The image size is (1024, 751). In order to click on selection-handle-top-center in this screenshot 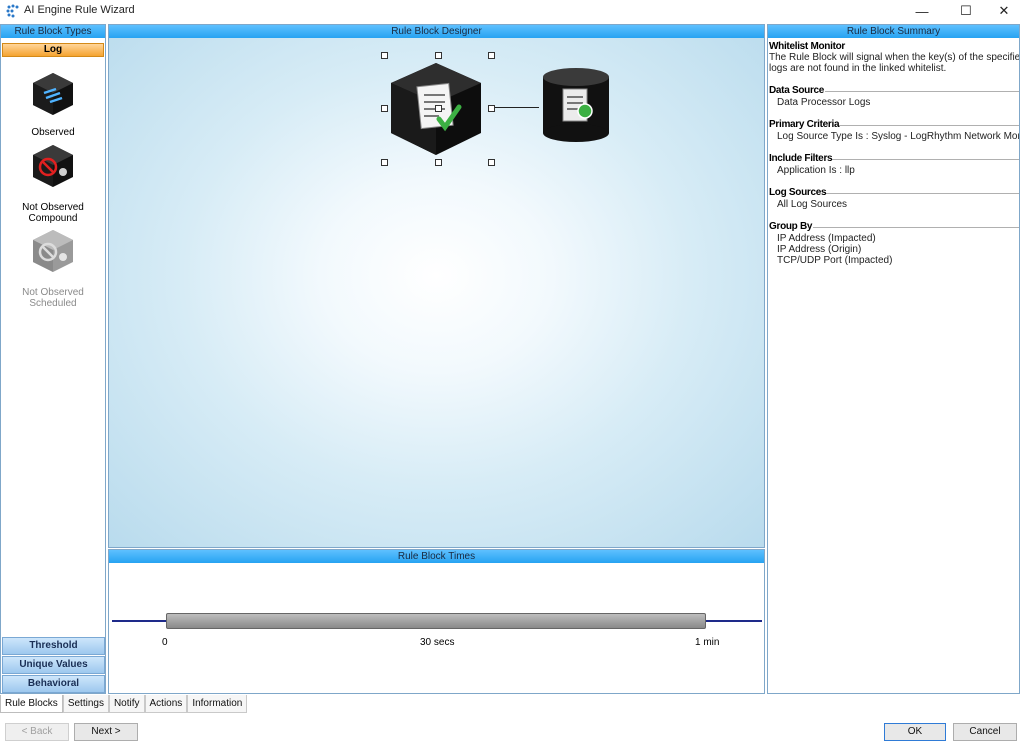, I will do `click(438, 55)`.